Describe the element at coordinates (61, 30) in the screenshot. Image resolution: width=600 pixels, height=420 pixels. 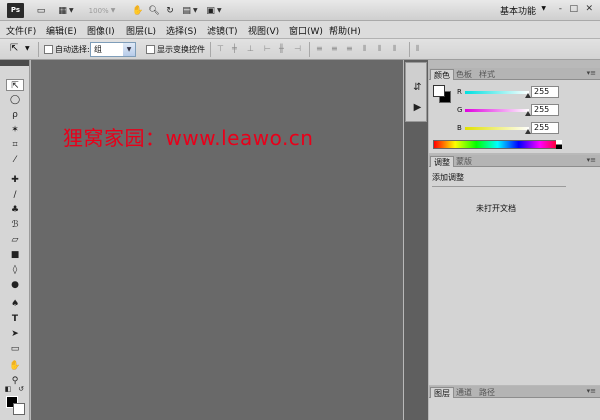
I see `menu-edit: 编辑(E)` at that location.